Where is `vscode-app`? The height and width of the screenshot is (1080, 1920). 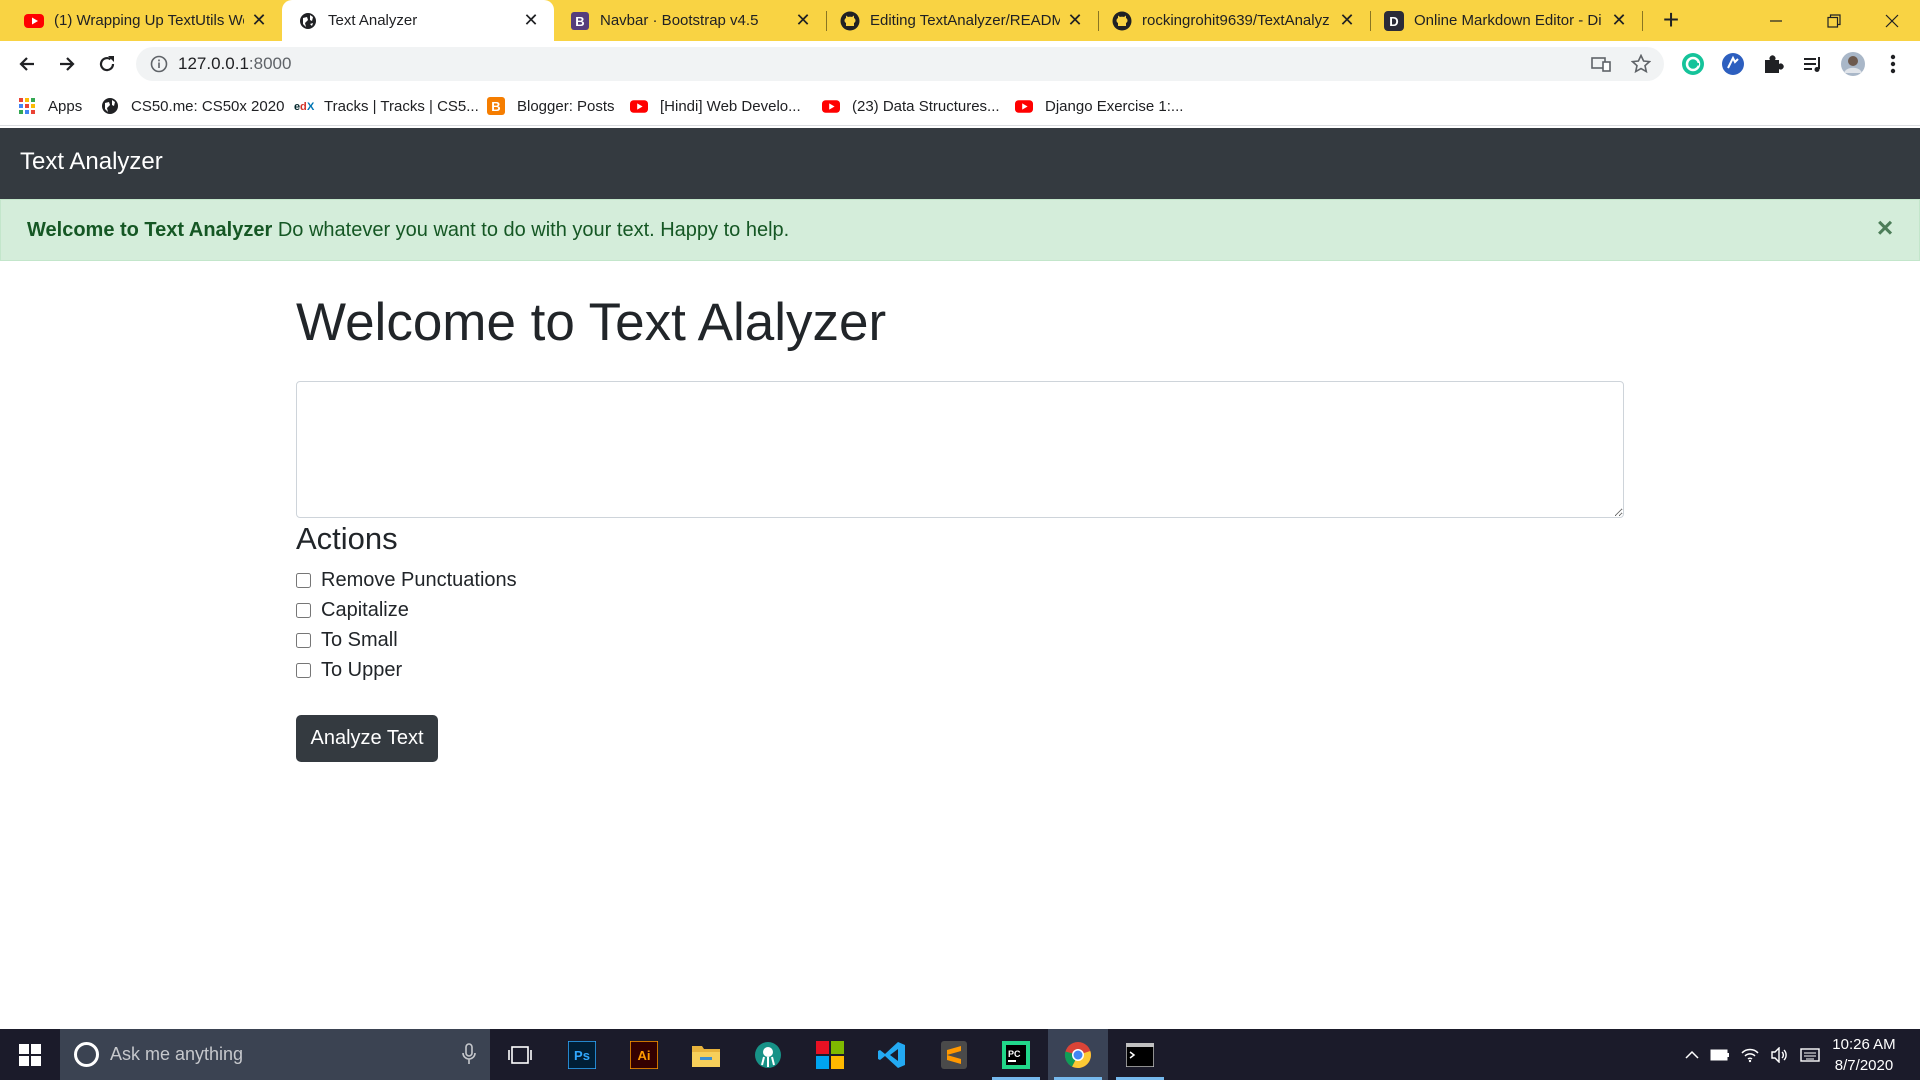
vscode-app is located at coordinates (892, 1054).